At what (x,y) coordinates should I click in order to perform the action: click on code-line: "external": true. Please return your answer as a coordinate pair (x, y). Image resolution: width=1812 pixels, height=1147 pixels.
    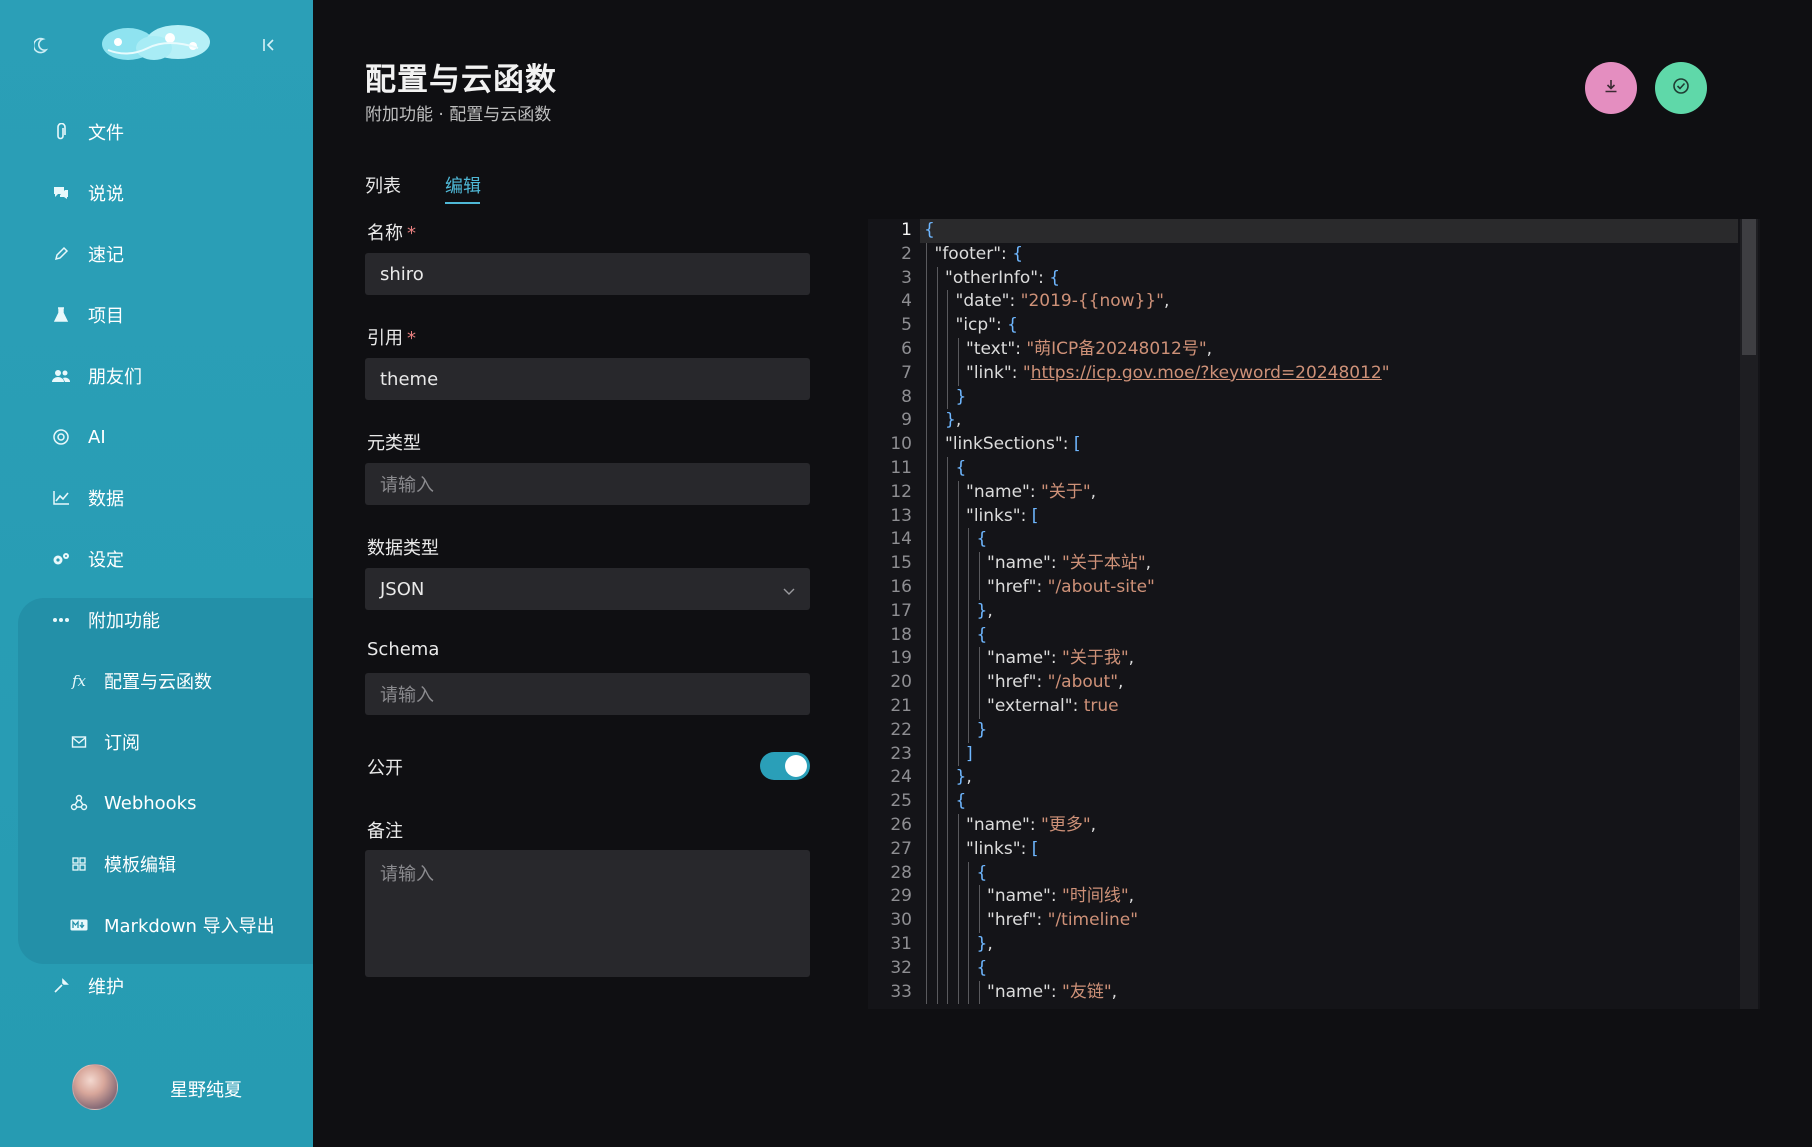
    Looking at the image, I should click on (1053, 707).